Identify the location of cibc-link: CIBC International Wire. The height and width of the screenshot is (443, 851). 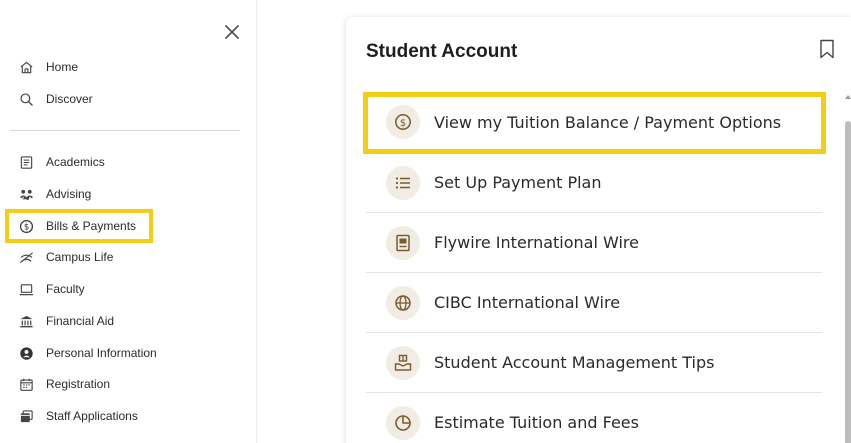
(594, 302).